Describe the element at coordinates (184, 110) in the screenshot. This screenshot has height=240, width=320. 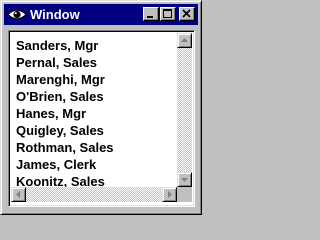
I see `vertical-scrollbar` at that location.